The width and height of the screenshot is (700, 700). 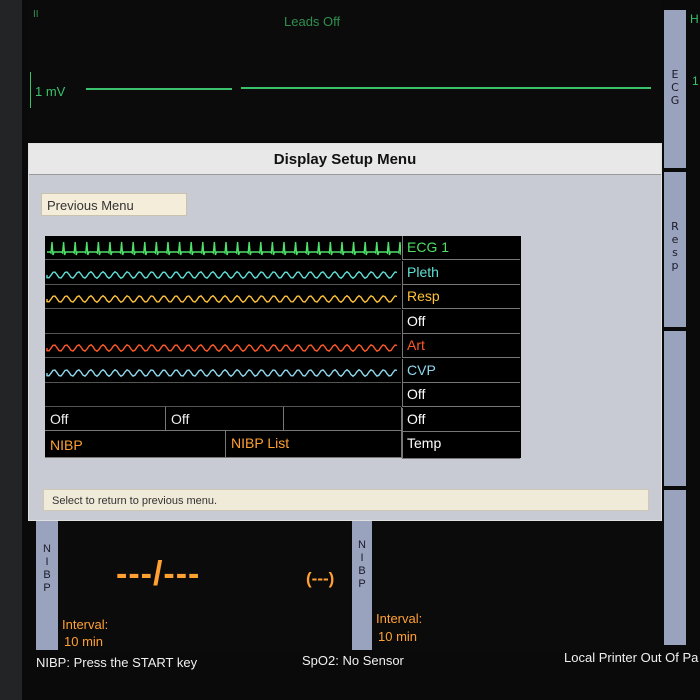 What do you see at coordinates (85, 624) in the screenshot?
I see `nibp-left-interval-label: Interval:` at bounding box center [85, 624].